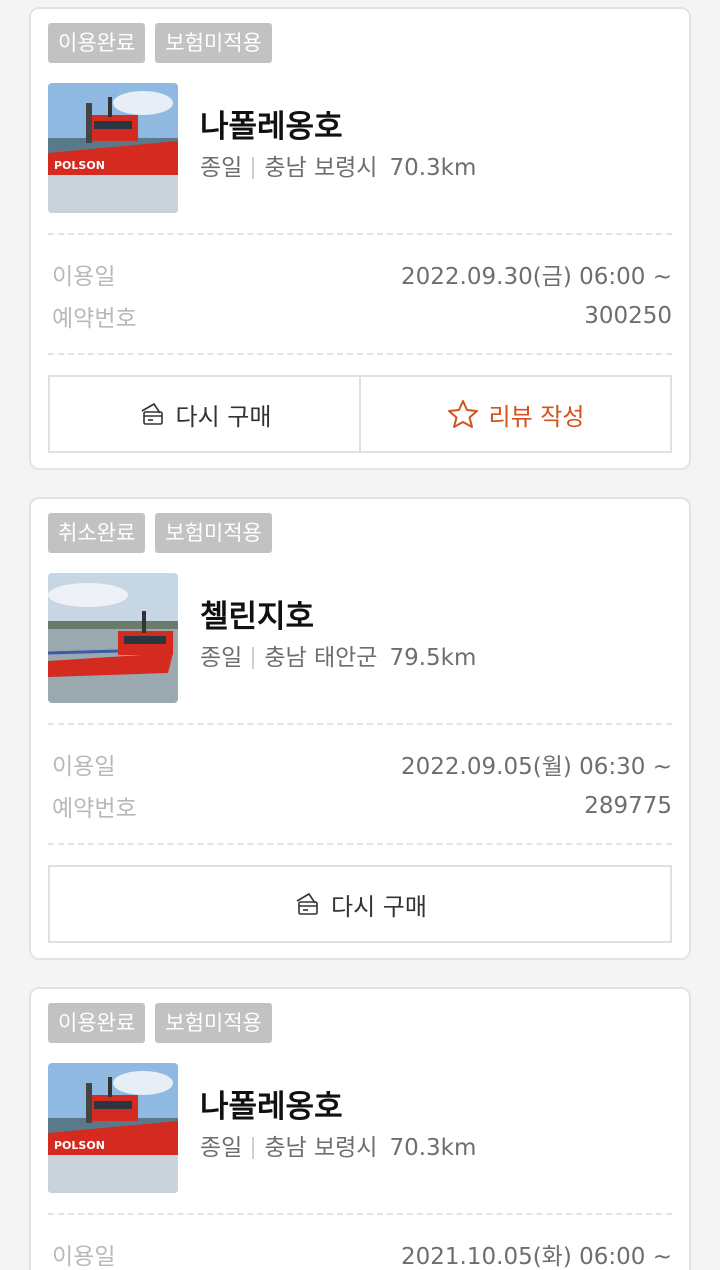 Image resolution: width=720 pixels, height=1270 pixels. I want to click on card-actions: 다시 구매, so click(360, 904).